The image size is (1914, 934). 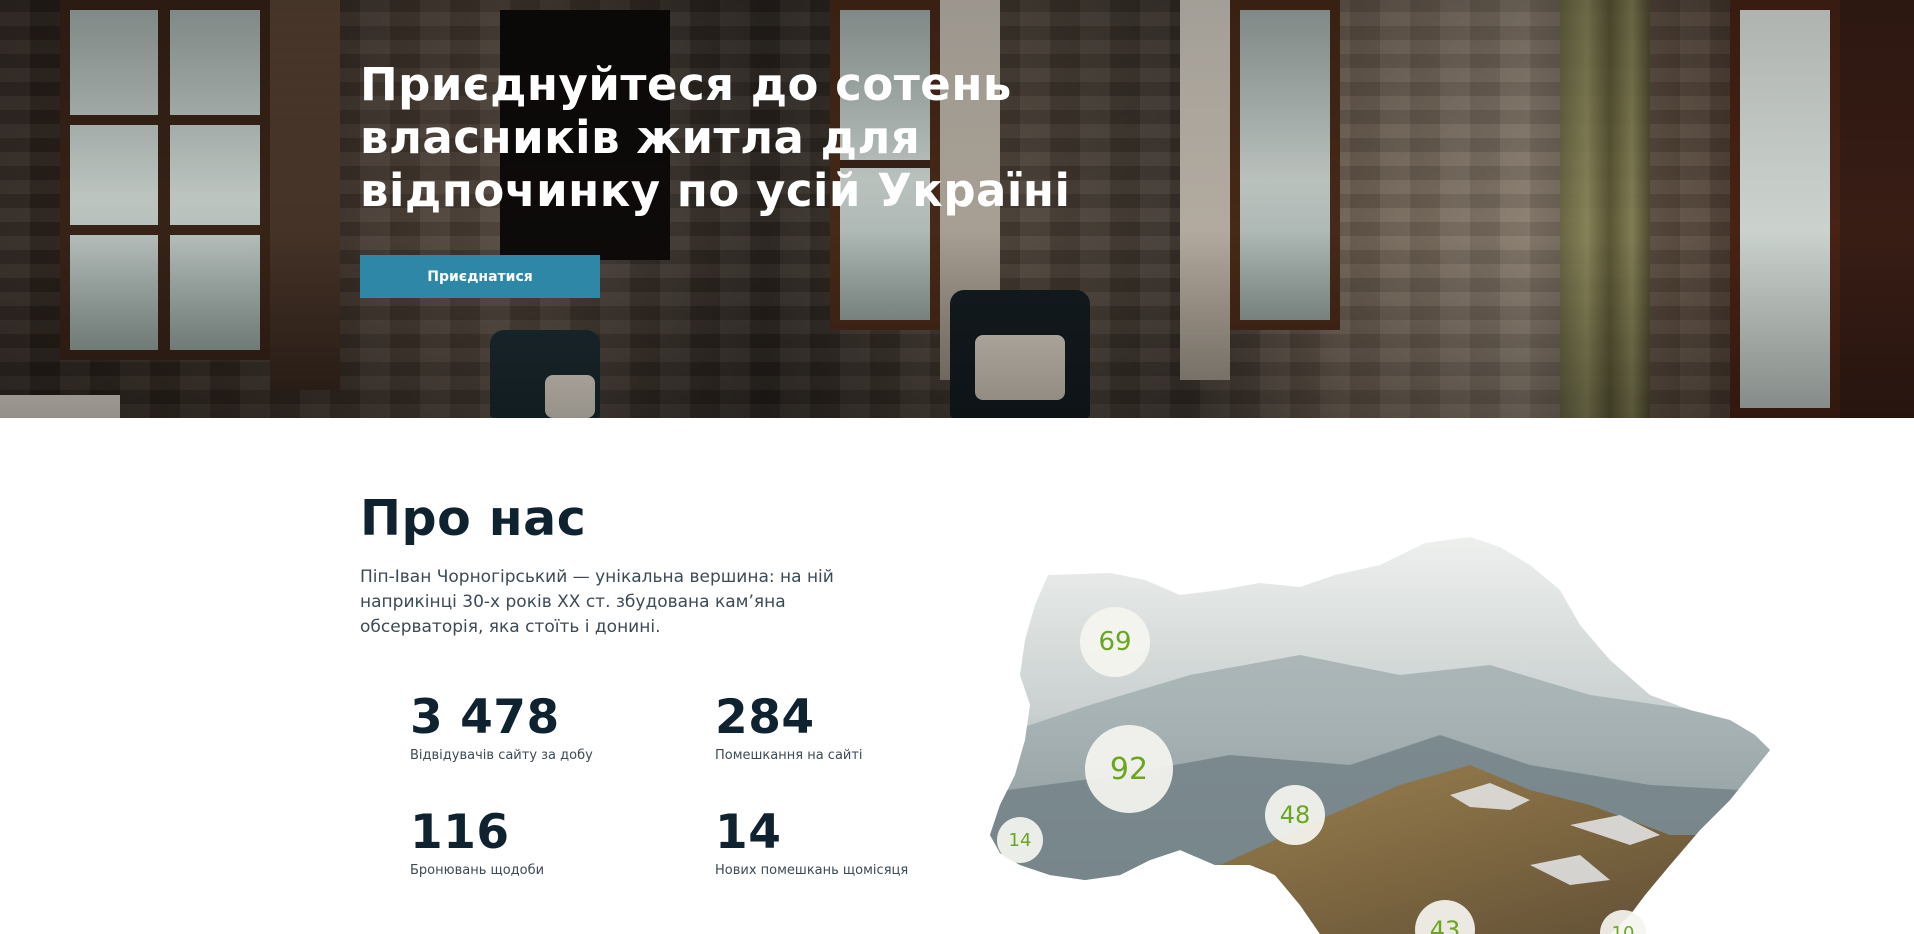 What do you see at coordinates (1020, 840) in the screenshot?
I see `region-count-bubble: 14` at bounding box center [1020, 840].